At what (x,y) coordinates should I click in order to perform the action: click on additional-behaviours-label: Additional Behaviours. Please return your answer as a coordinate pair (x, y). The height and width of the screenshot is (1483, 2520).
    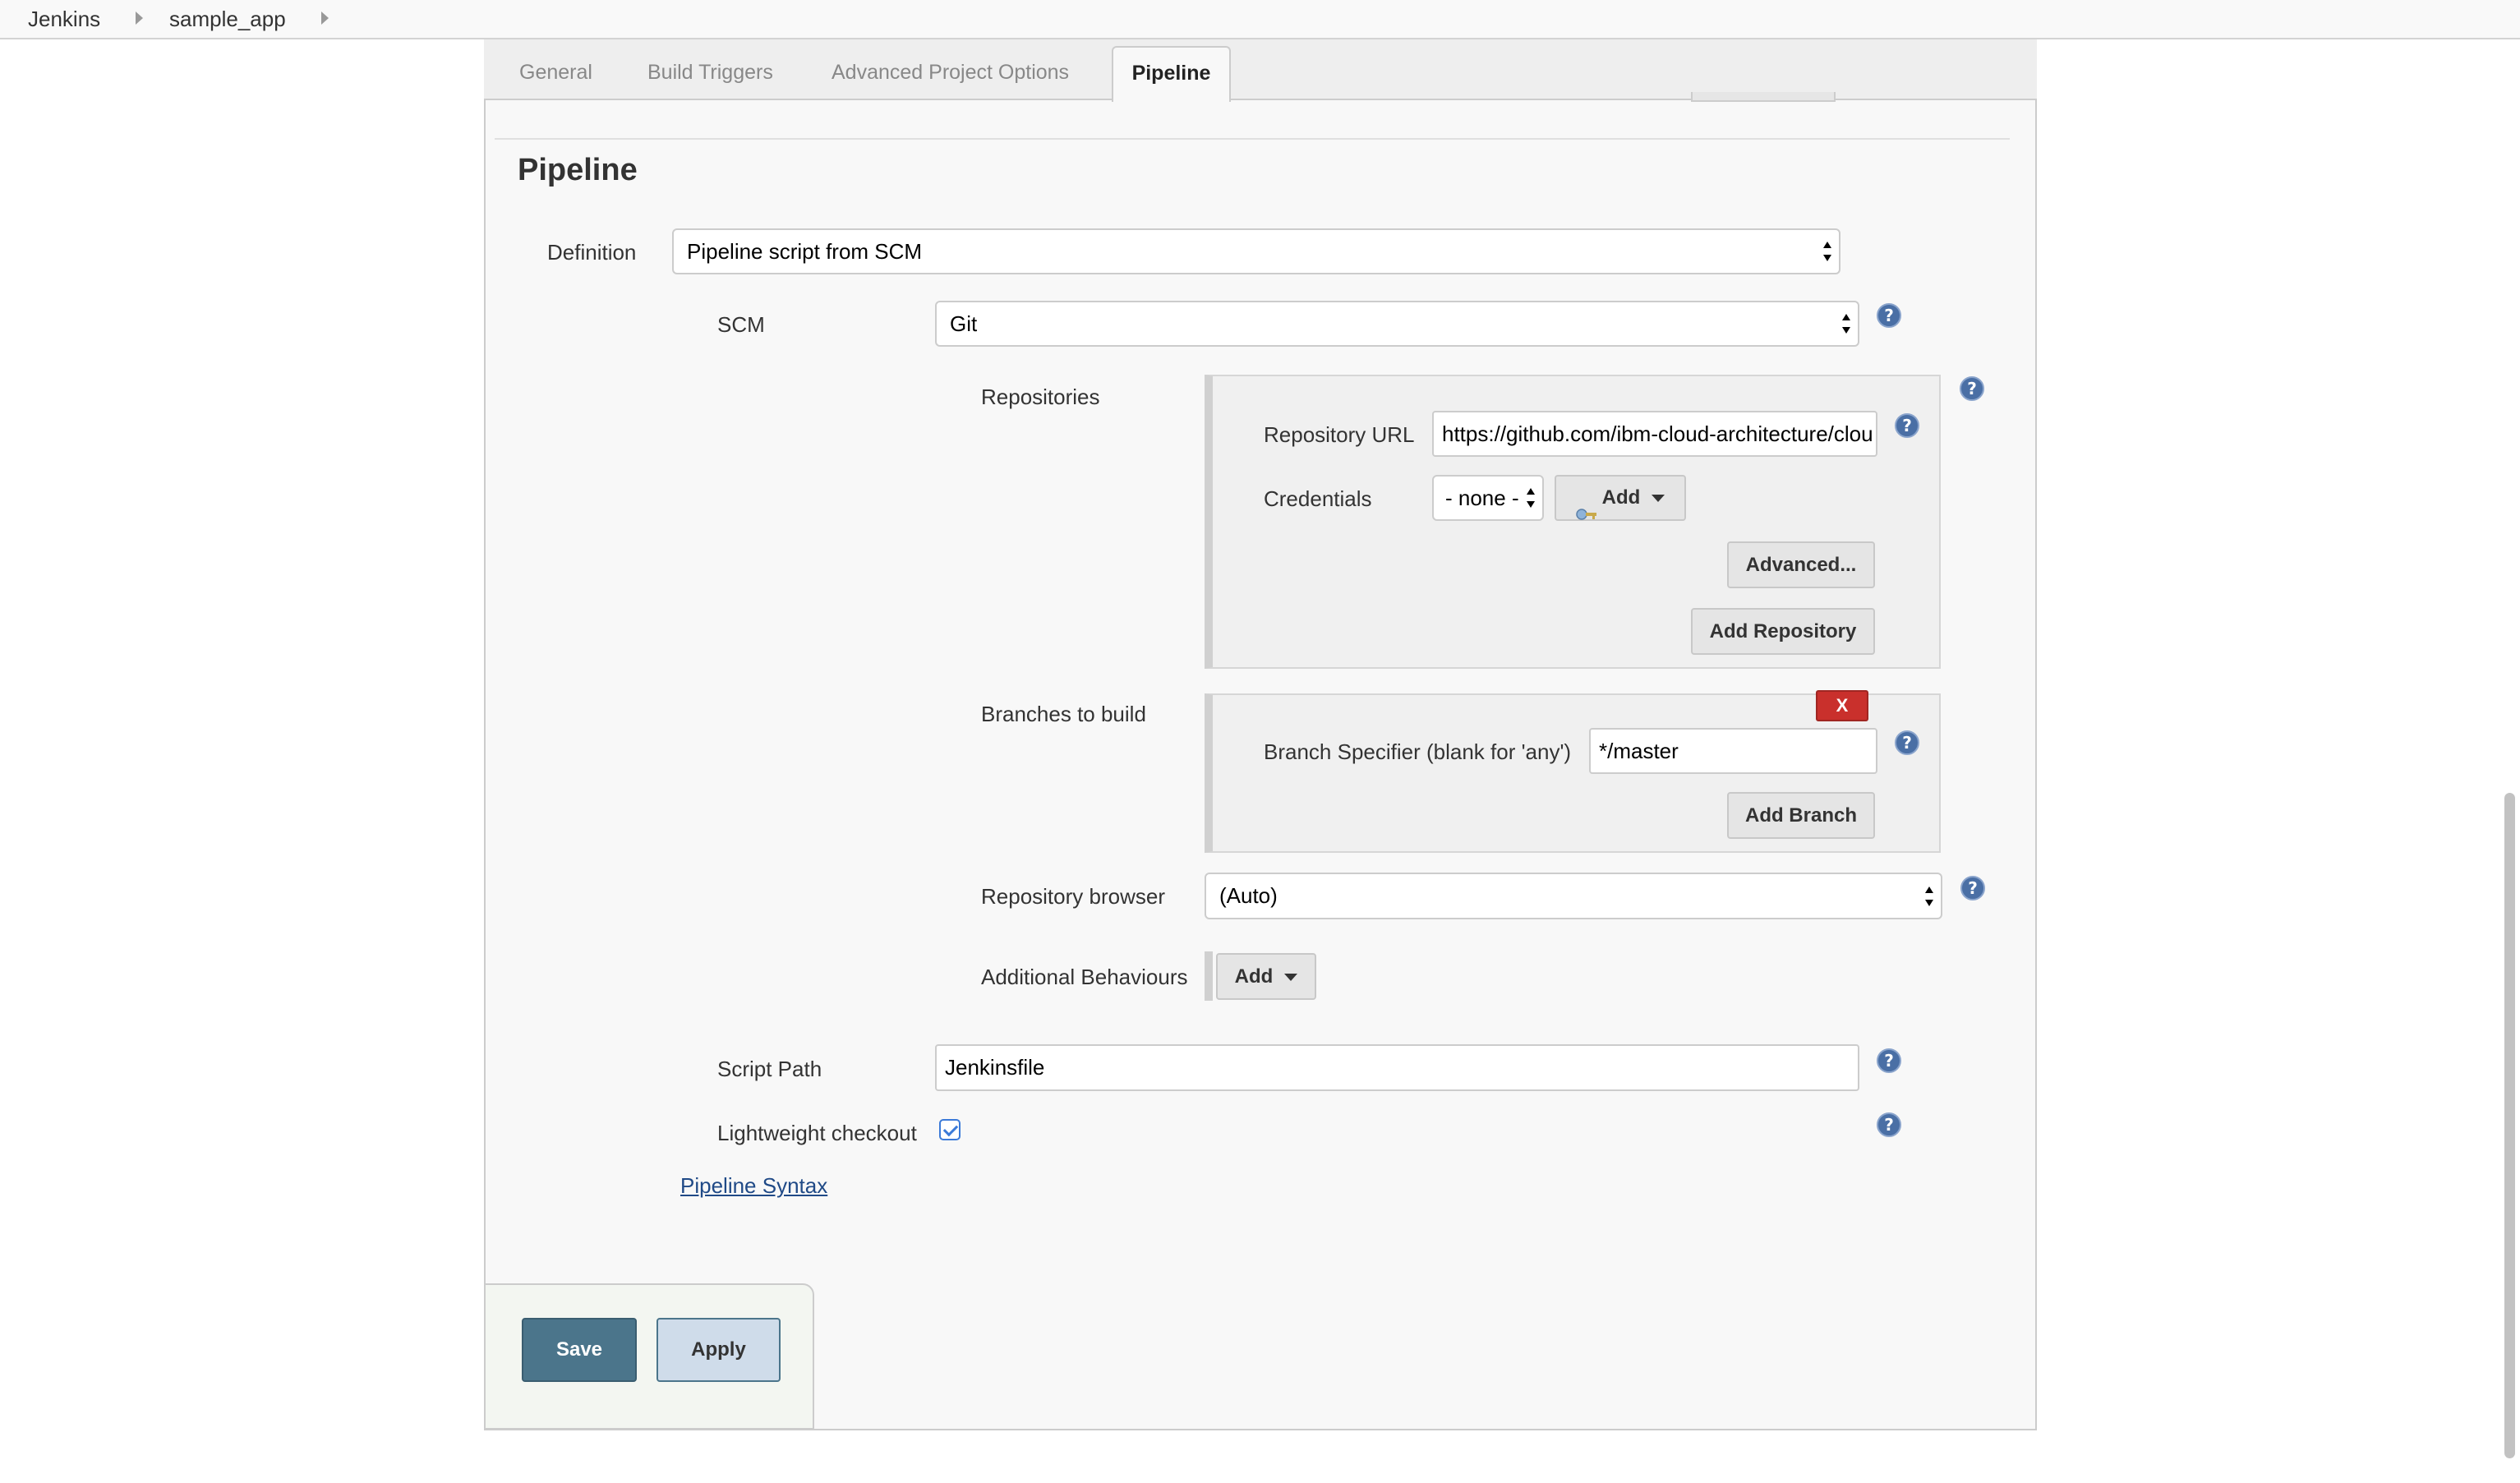
    Looking at the image, I should click on (1084, 977).